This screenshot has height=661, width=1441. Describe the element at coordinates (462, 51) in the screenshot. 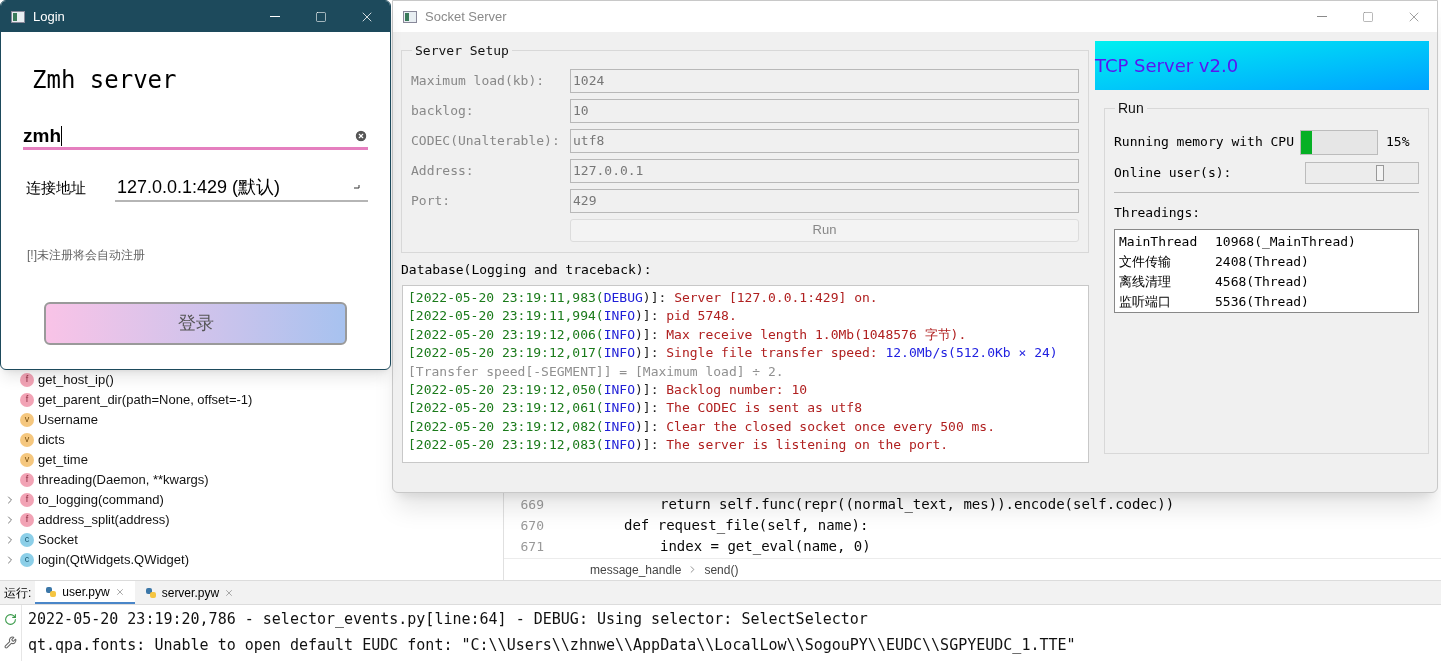

I see `group-title: Server Setup` at that location.